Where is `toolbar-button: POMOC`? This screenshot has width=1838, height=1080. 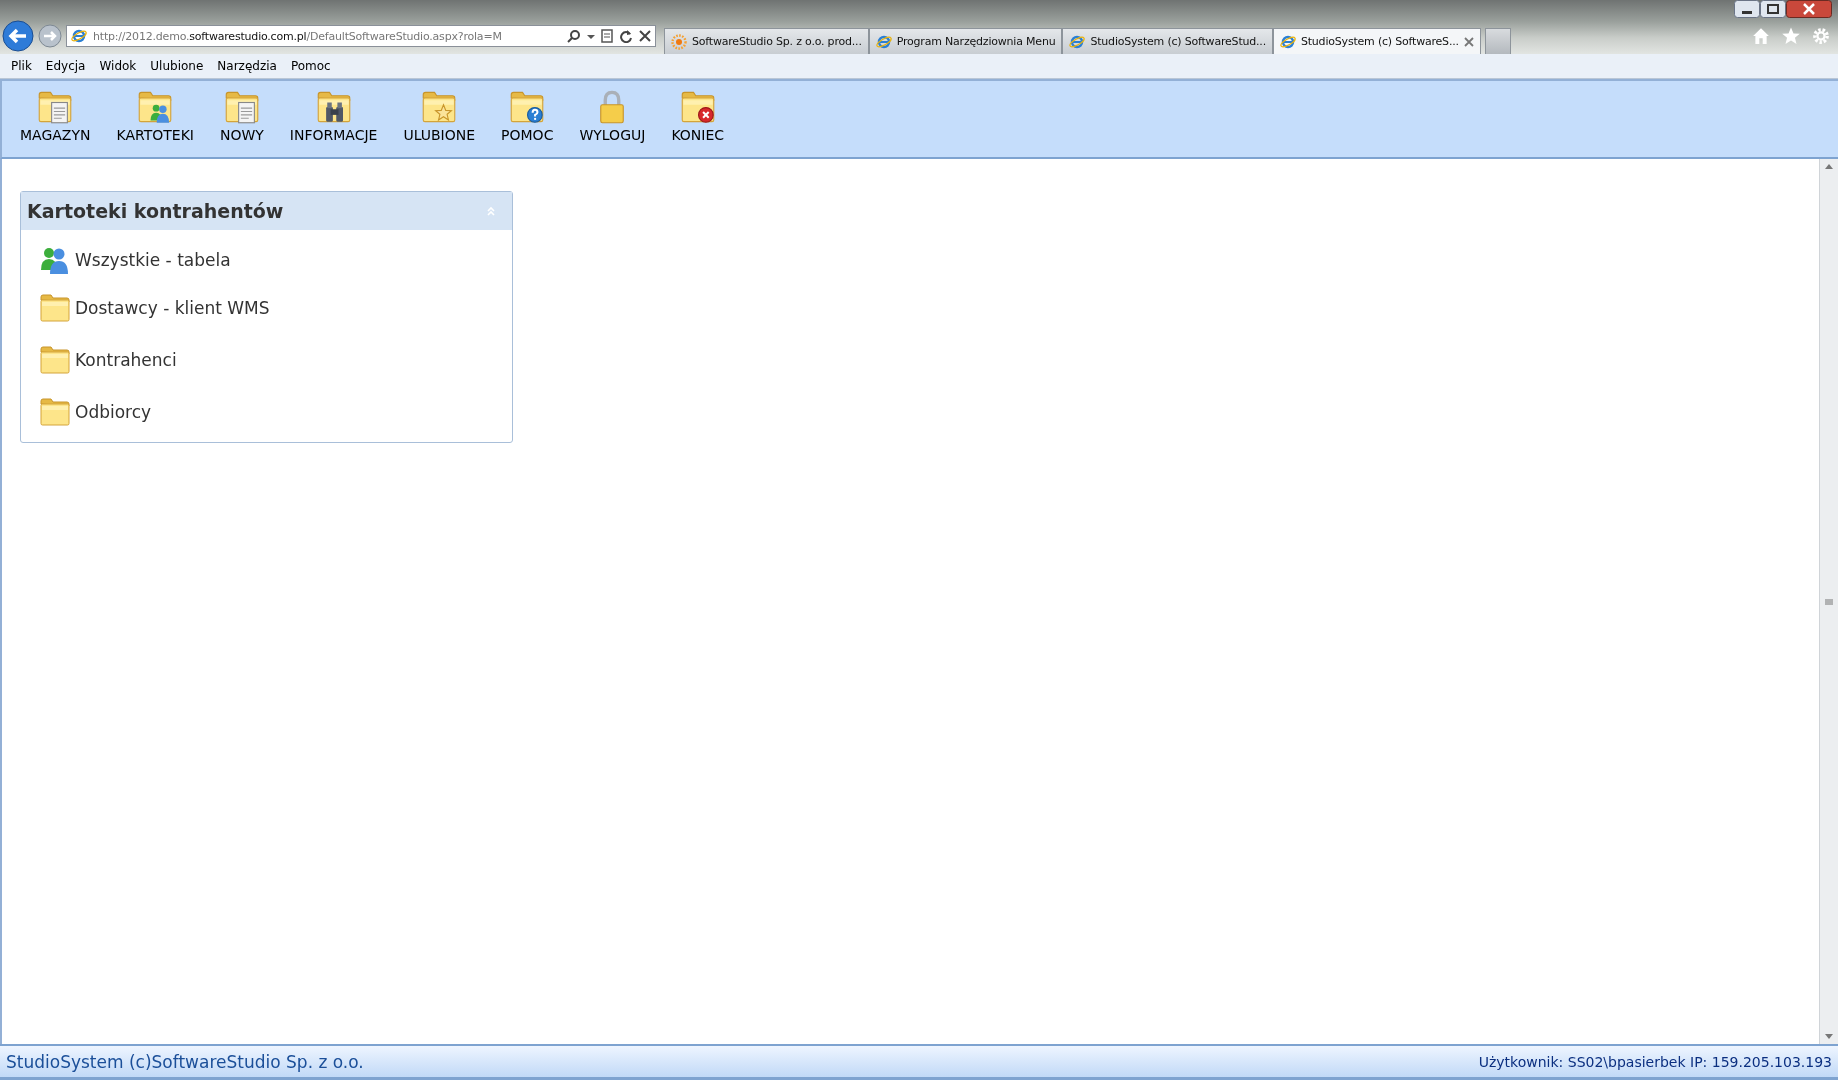 toolbar-button: POMOC is located at coordinates (527, 116).